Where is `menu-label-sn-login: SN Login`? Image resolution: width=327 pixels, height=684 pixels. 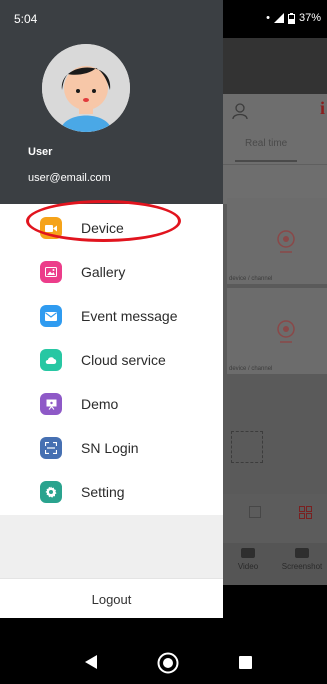 menu-label-sn-login: SN Login is located at coordinates (110, 448).